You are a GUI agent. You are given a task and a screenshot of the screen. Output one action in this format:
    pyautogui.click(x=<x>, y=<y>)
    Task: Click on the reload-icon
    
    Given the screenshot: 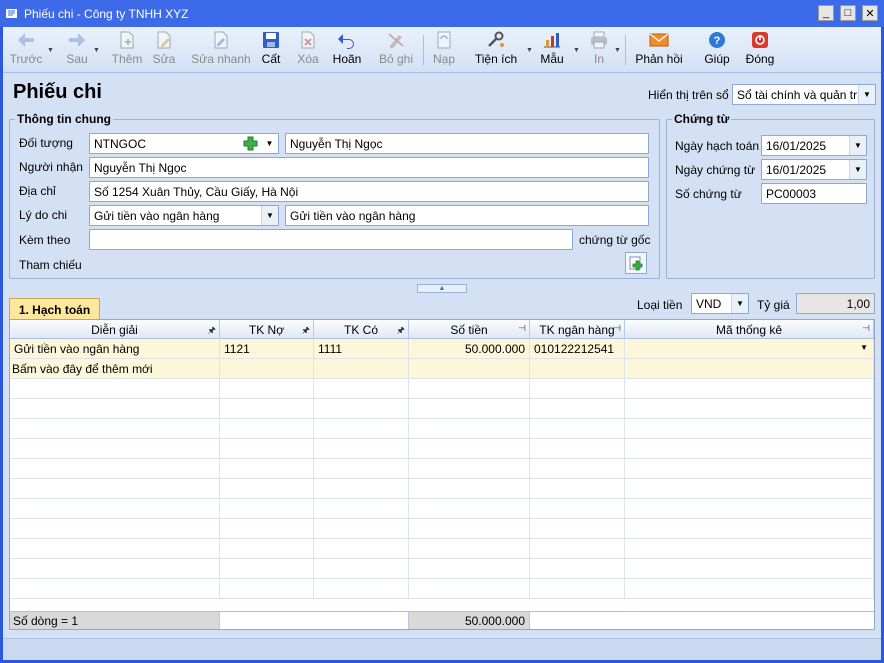 What is the action you would take?
    pyautogui.click(x=444, y=40)
    